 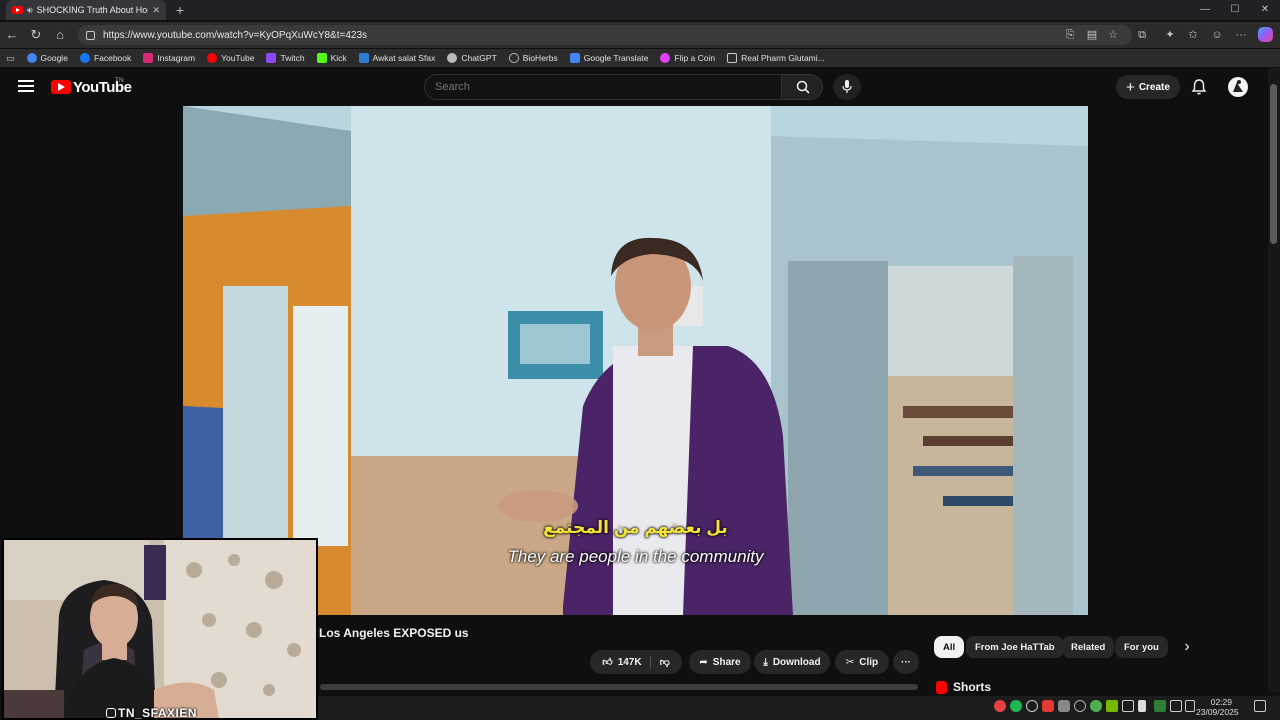 I want to click on hamburger-menu-icon, so click(x=26, y=87).